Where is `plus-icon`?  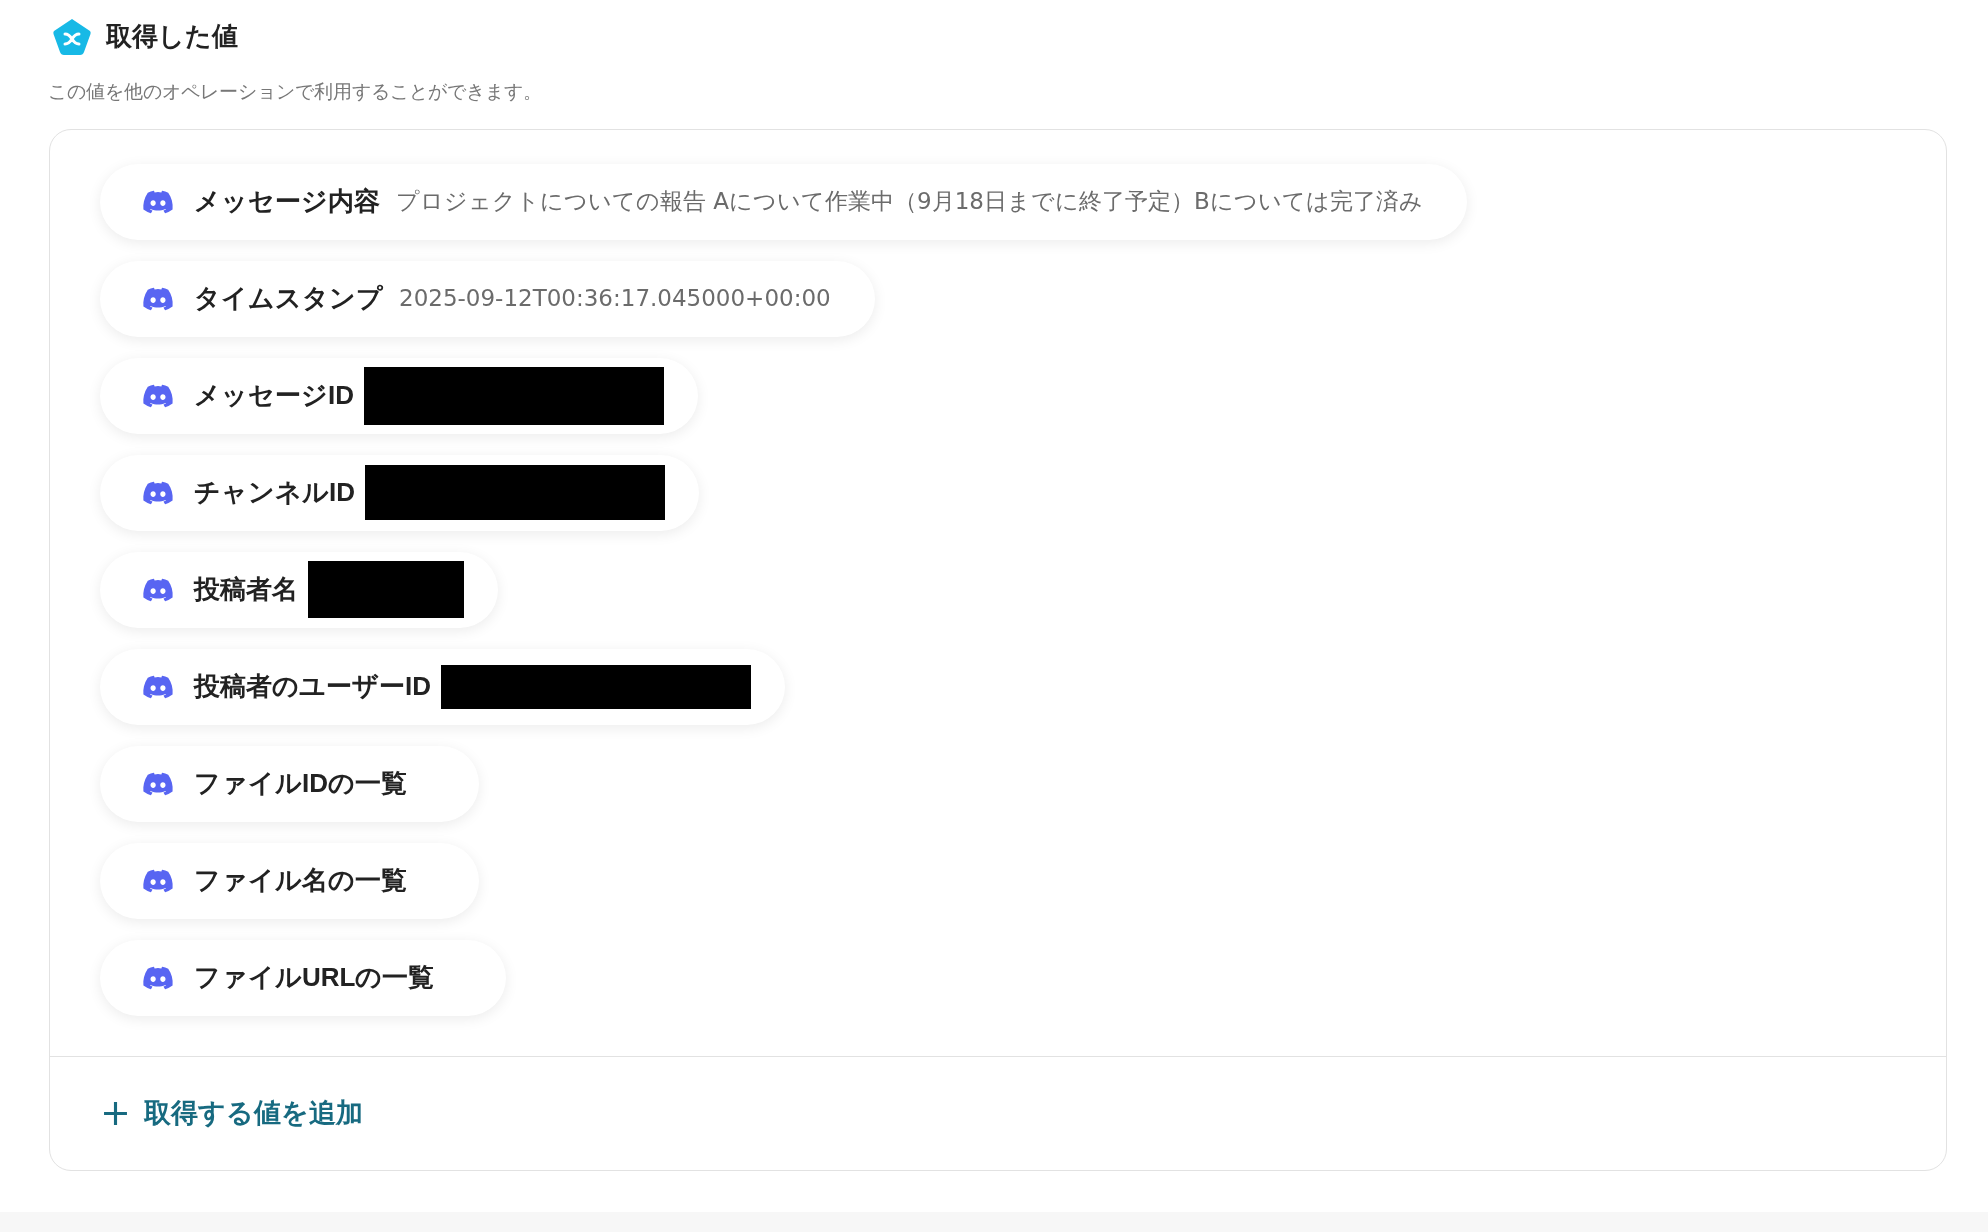 plus-icon is located at coordinates (115, 1113).